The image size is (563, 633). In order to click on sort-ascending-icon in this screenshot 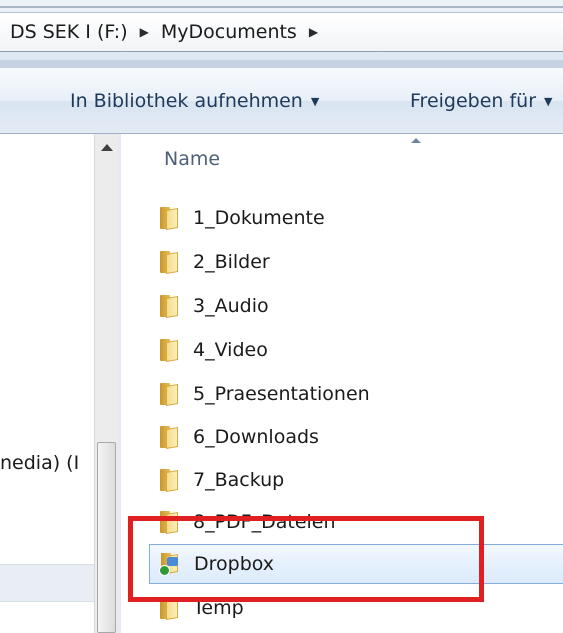, I will do `click(416, 140)`.